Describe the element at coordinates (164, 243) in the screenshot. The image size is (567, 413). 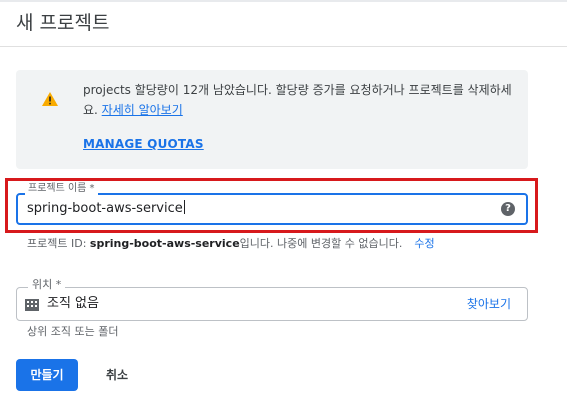
I see `project-id-value: spring-boot-aws-service` at that location.